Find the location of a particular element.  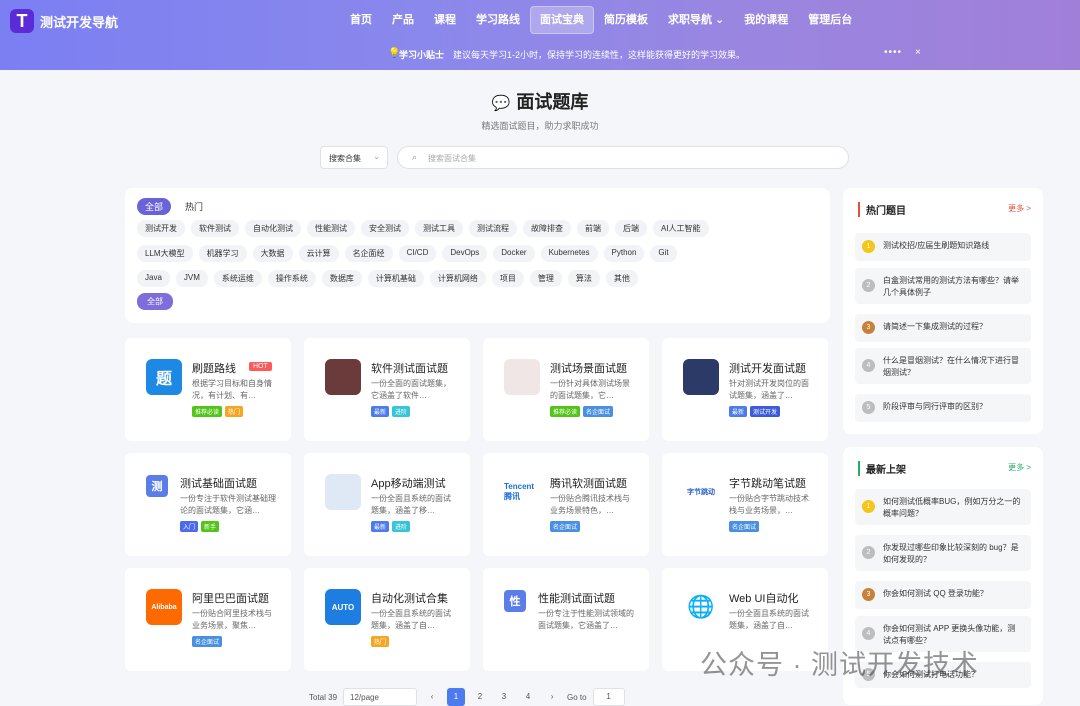

nav-admin: 管理后台 is located at coordinates (830, 20).